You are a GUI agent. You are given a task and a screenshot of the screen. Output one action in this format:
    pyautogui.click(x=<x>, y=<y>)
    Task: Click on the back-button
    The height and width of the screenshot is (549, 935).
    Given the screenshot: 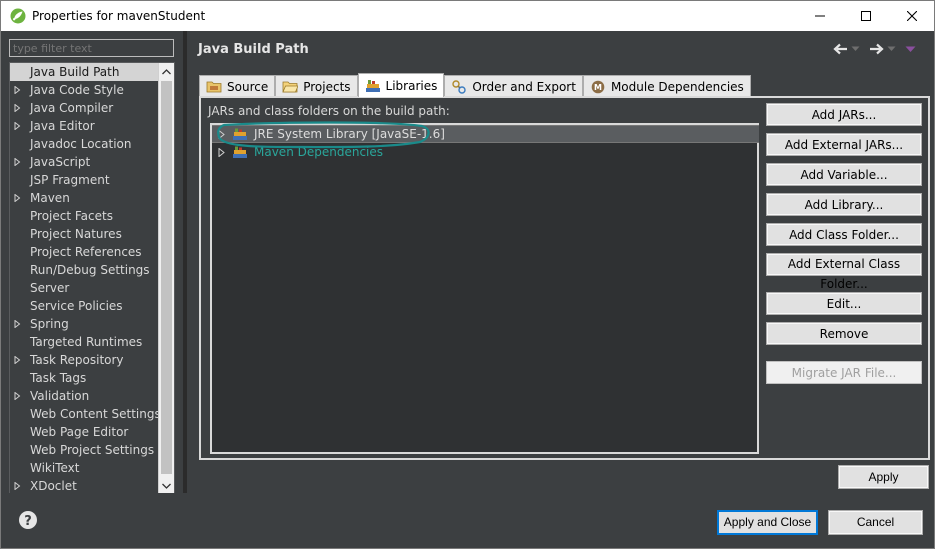 What is the action you would take?
    pyautogui.click(x=840, y=49)
    